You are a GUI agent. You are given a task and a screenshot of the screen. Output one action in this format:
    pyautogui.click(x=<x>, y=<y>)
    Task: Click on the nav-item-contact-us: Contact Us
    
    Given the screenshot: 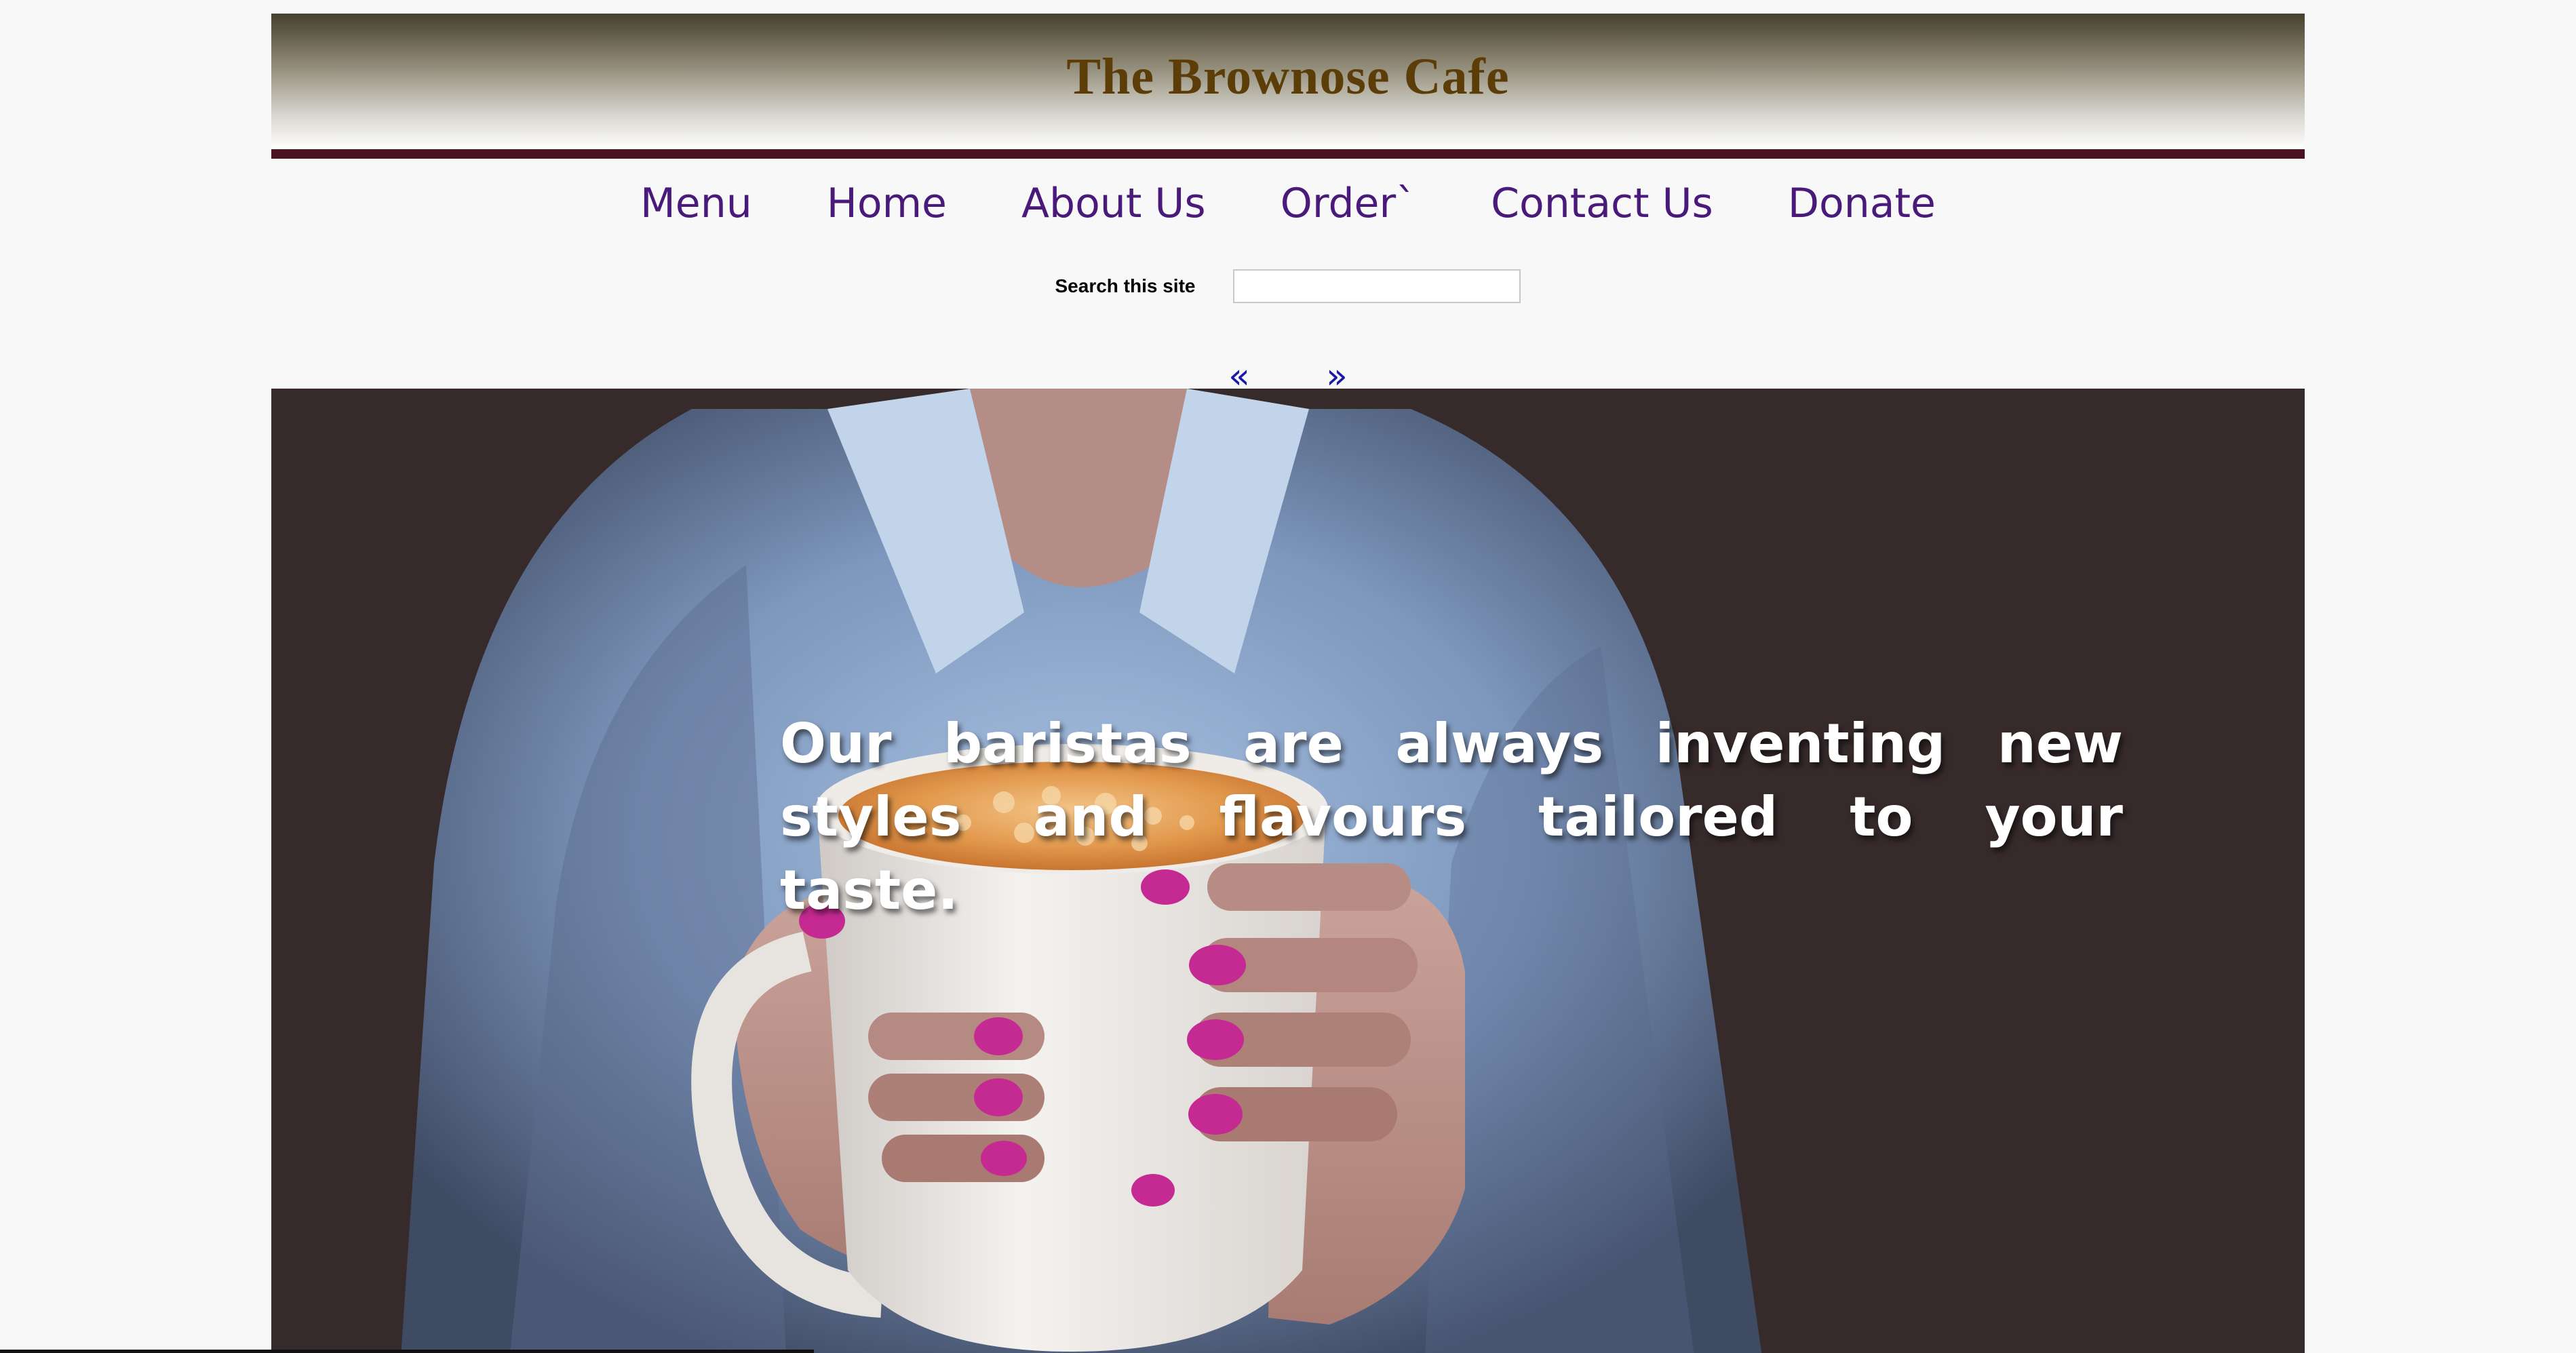 What is the action you would take?
    pyautogui.click(x=1602, y=203)
    